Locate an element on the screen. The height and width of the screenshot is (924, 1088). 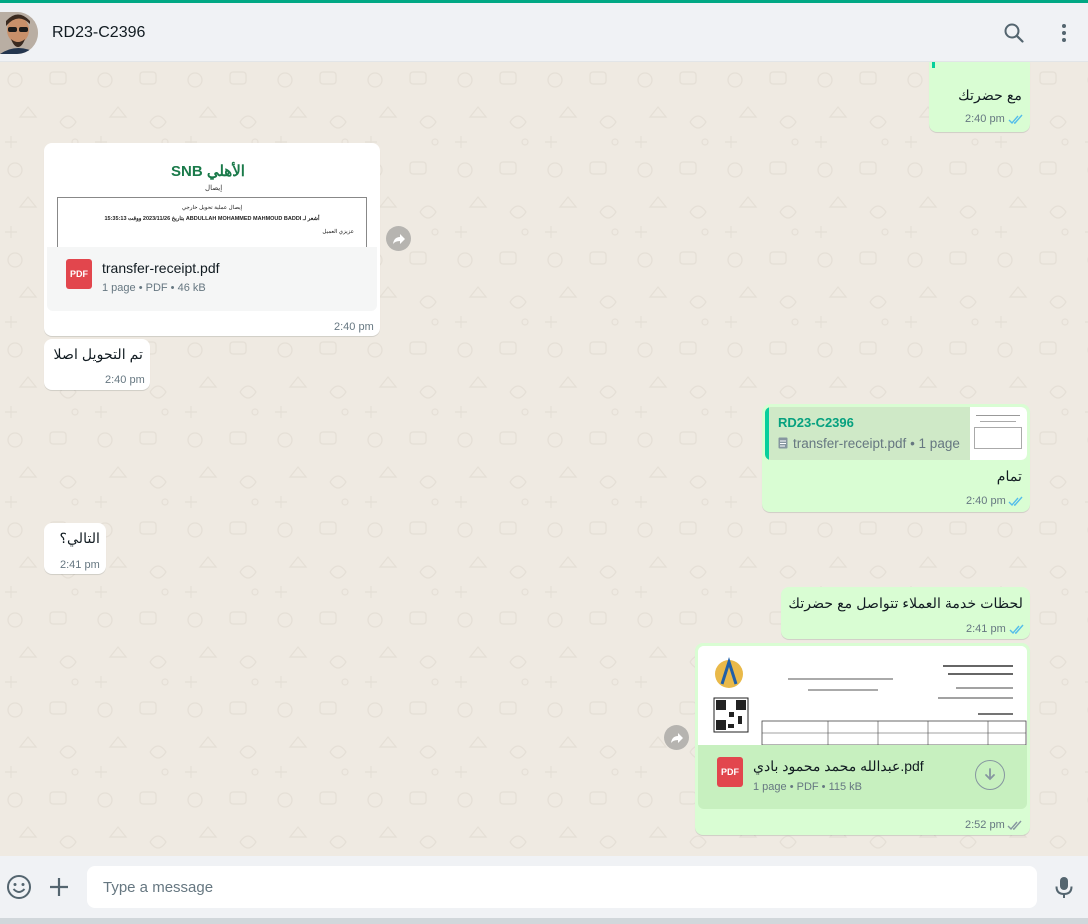
document-meta: 1 page • PDF • 46 kB is located at coordinates (154, 288).